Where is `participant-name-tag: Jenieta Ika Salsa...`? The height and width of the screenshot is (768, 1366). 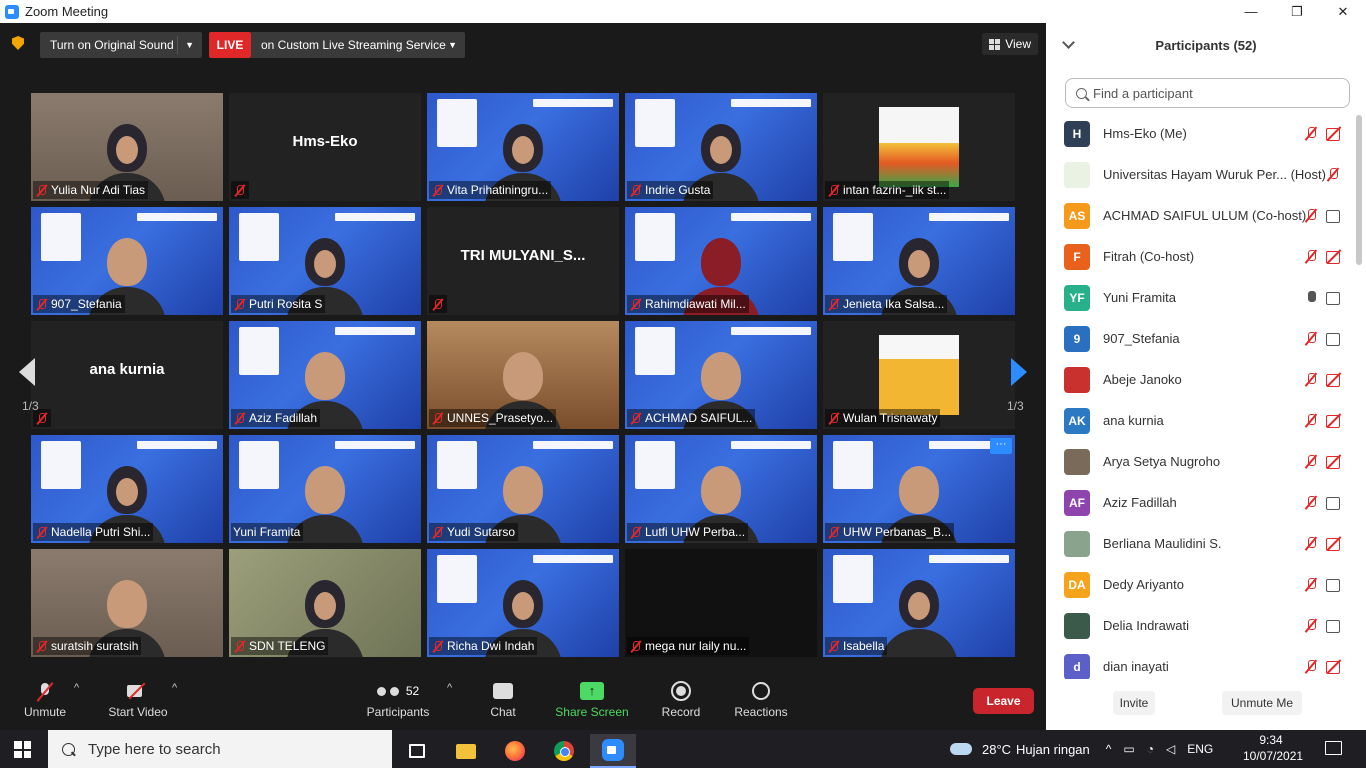 participant-name-tag: Jenieta Ika Salsa... is located at coordinates (886, 304).